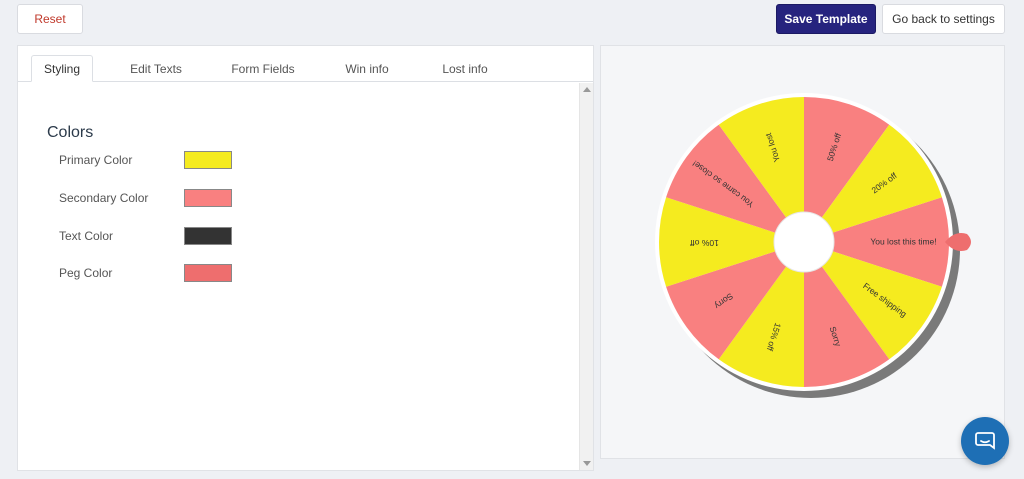 This screenshot has width=1024, height=479. Describe the element at coordinates (263, 68) in the screenshot. I see `tab-form-fields: Form Fields` at that location.